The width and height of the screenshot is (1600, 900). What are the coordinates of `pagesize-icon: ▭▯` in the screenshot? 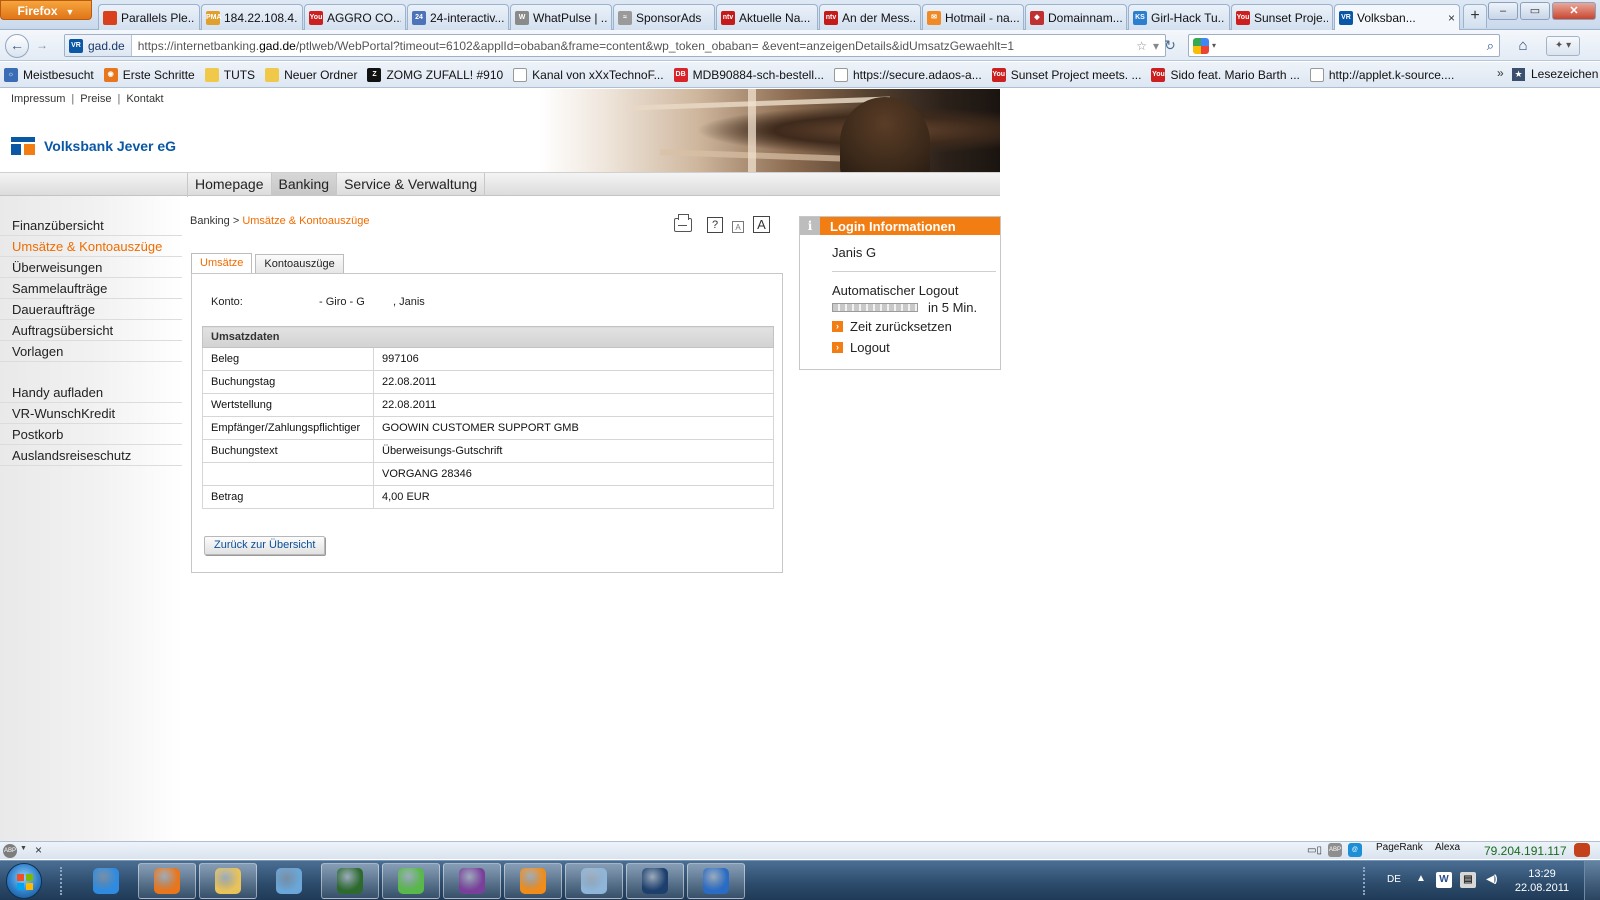 It's located at (1314, 850).